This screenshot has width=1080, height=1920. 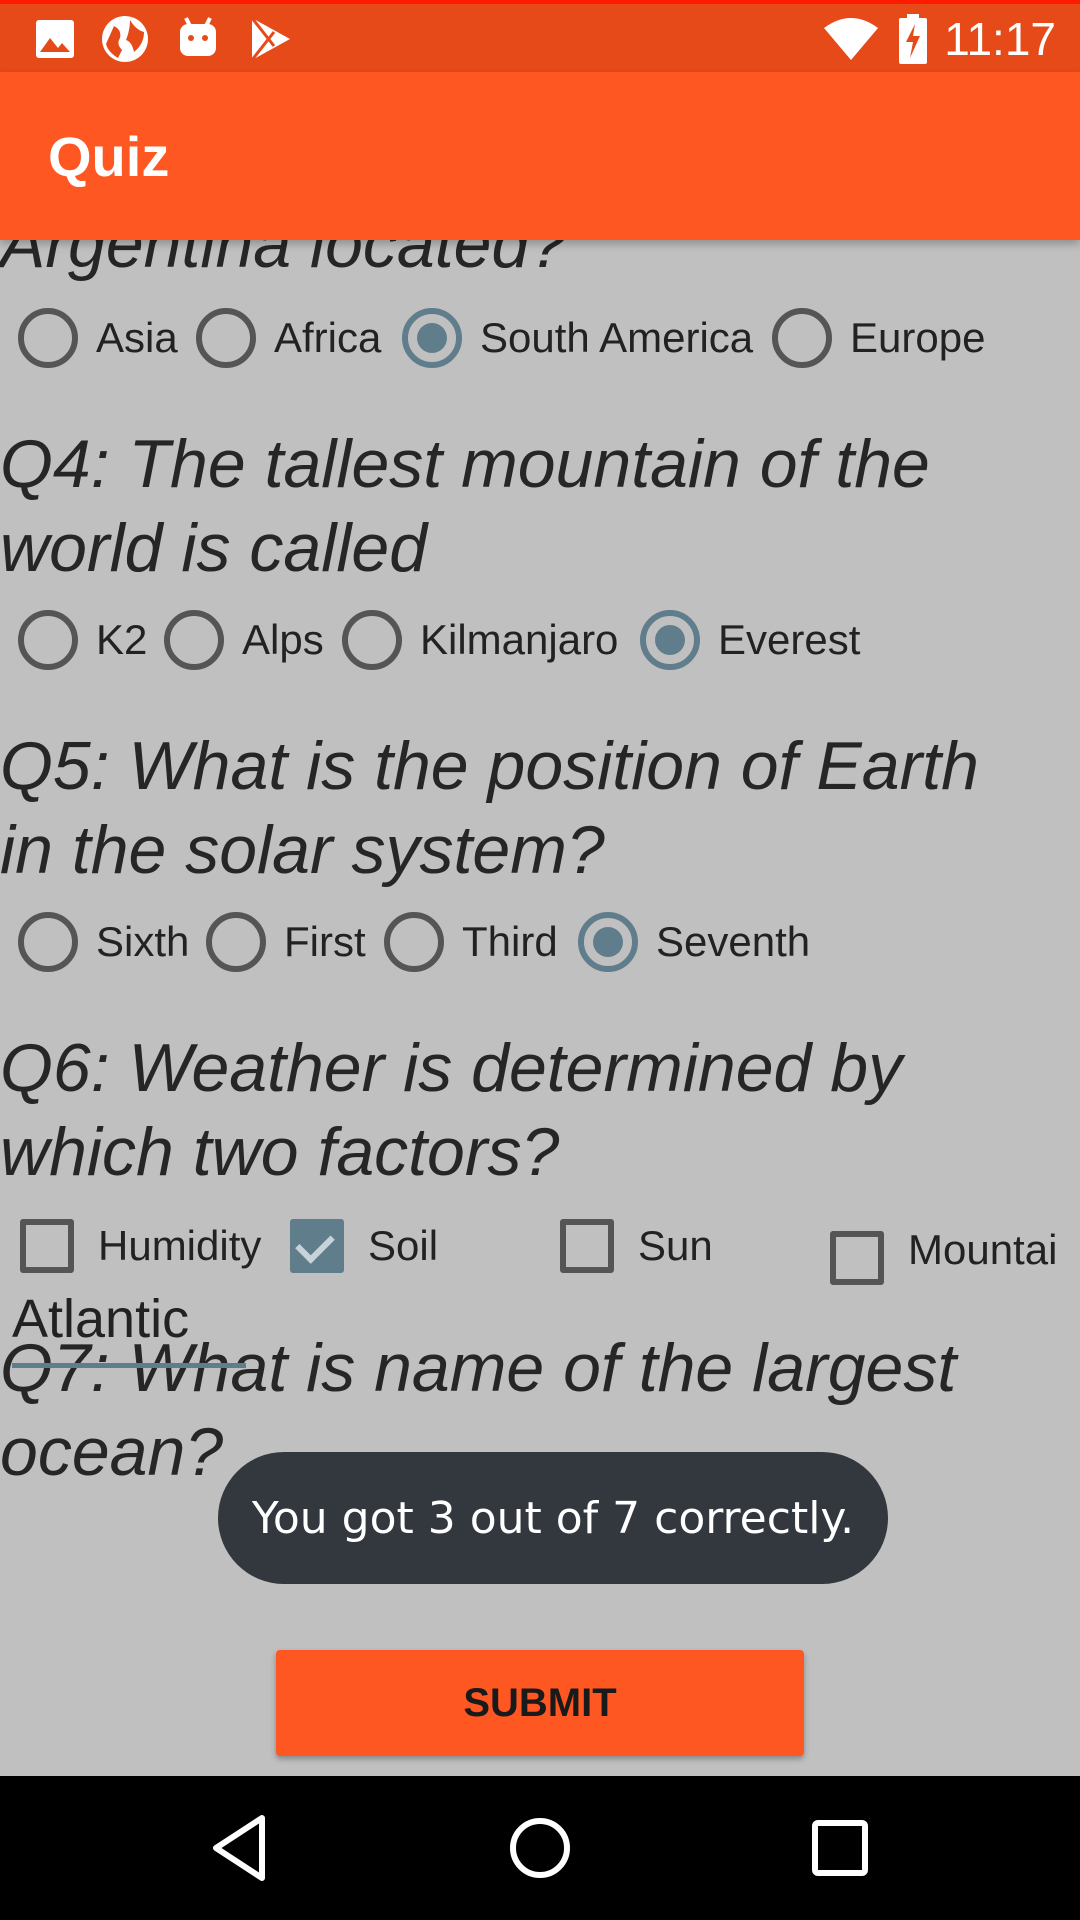 I want to click on recents-icon, so click(x=840, y=1848).